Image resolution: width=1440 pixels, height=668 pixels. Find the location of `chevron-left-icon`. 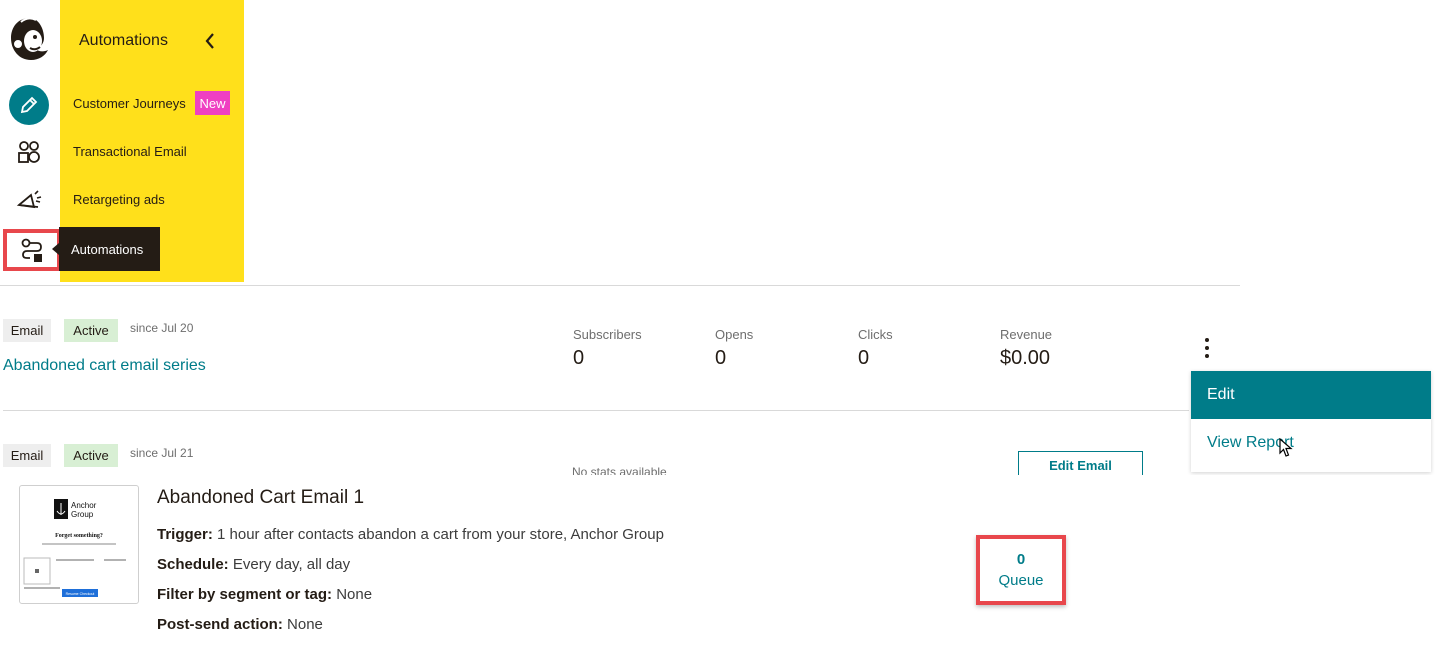

chevron-left-icon is located at coordinates (210, 41).